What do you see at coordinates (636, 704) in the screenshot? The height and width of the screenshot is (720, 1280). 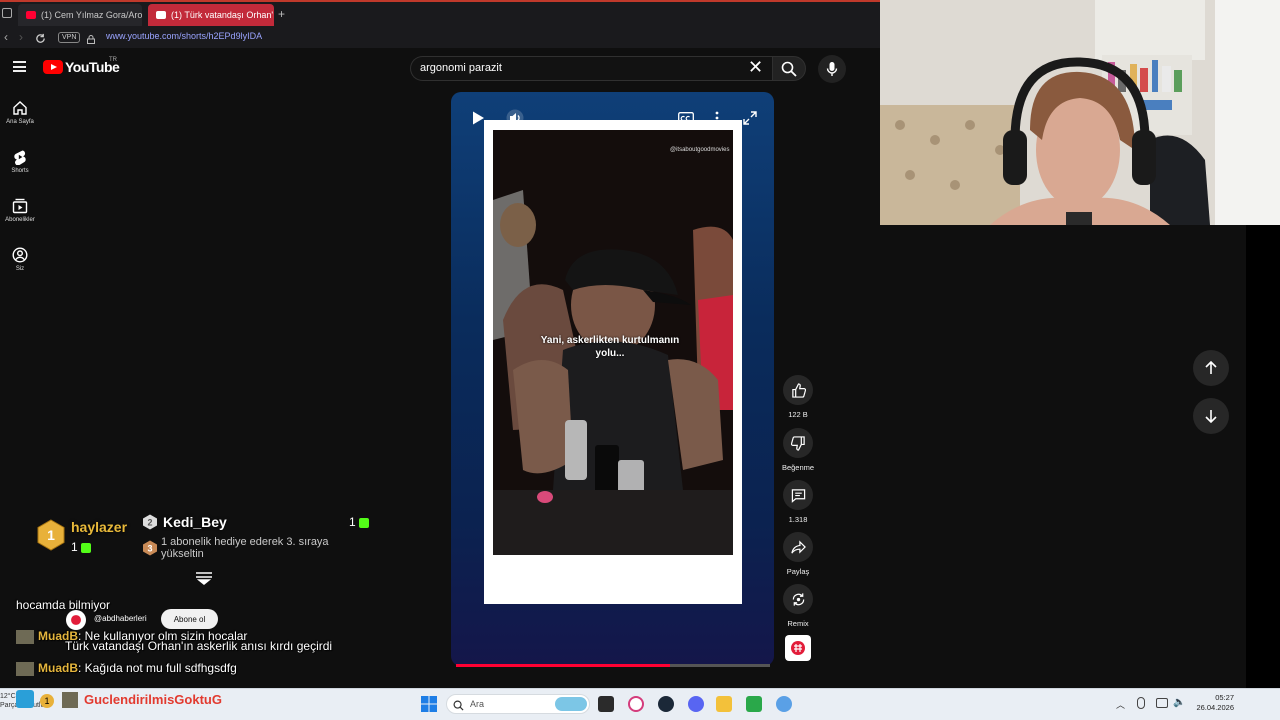 I see `opera-browser-icon` at bounding box center [636, 704].